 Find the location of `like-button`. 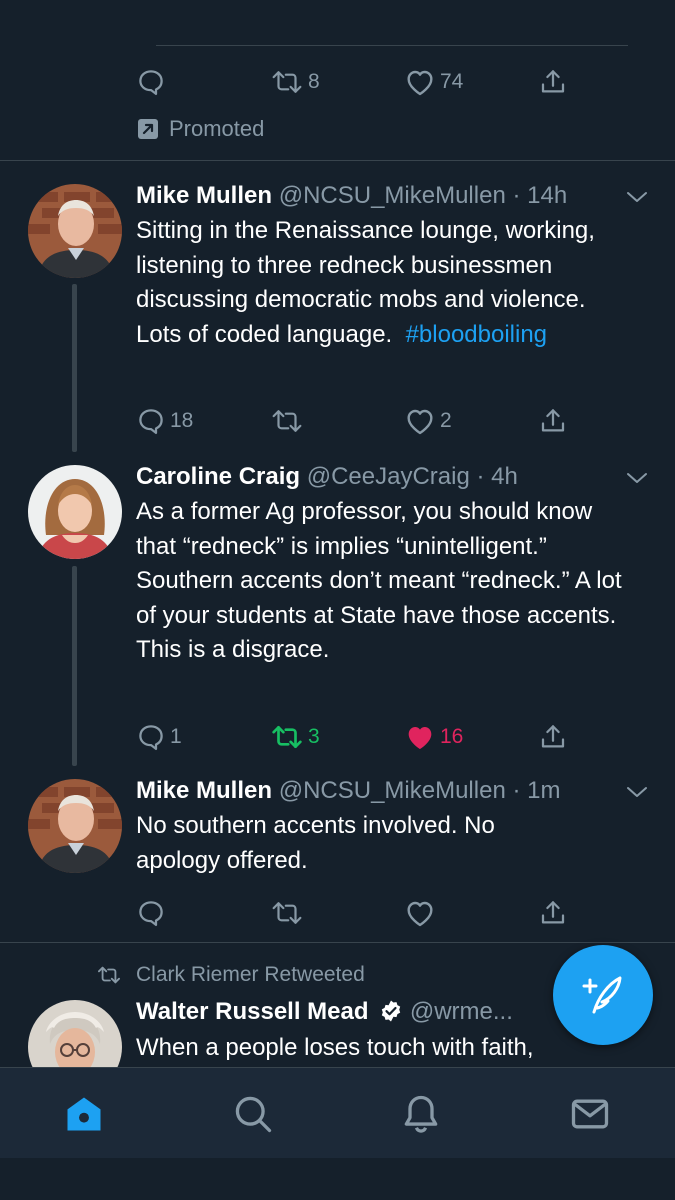

like-button is located at coordinates (422, 913).